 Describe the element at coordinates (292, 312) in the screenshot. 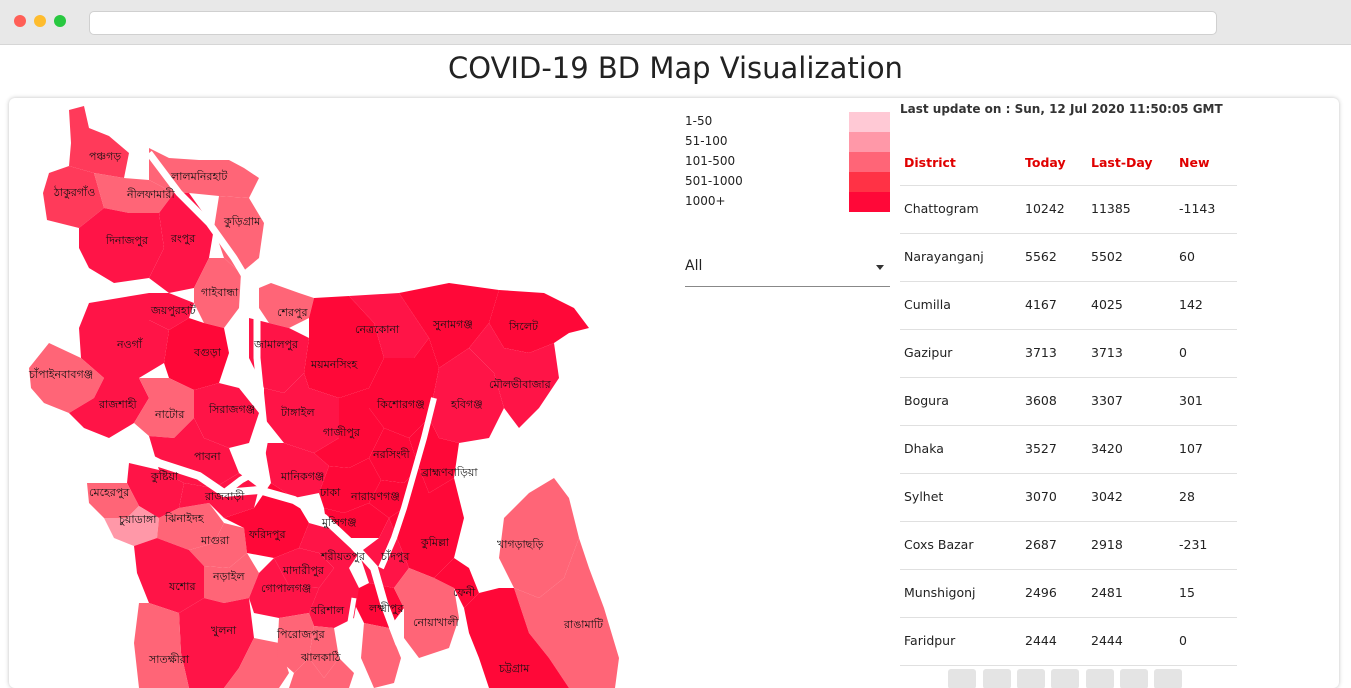

I see `district-label: শেরপুর` at that location.